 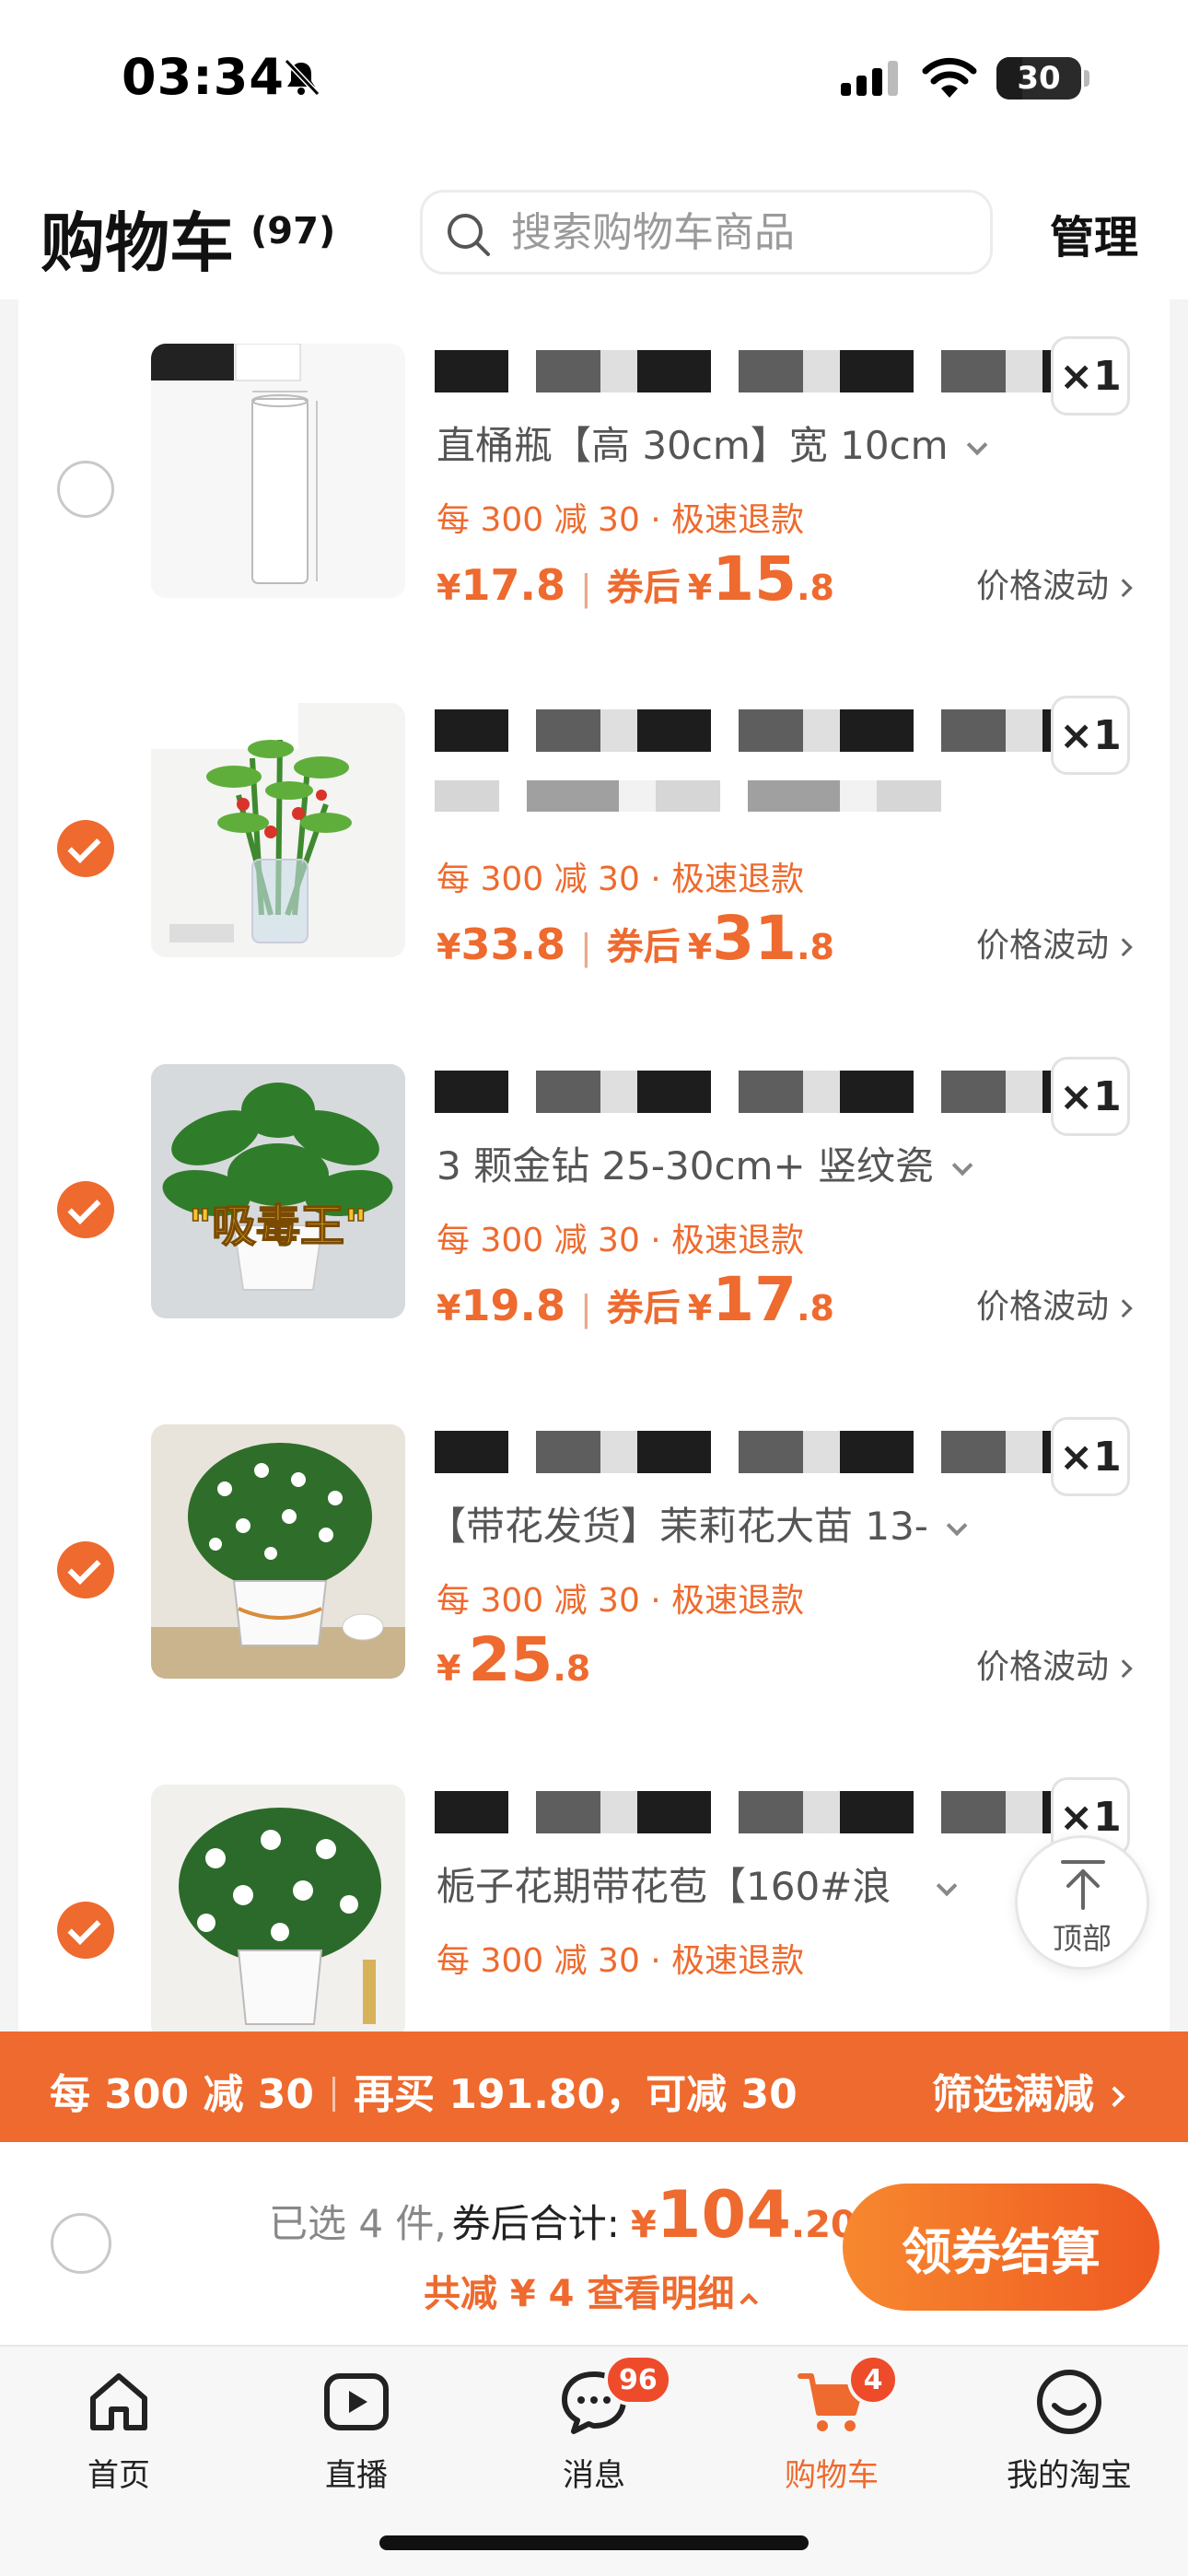 I want to click on product-image-pothos-plant: "吸毒王", so click(x=278, y=1191).